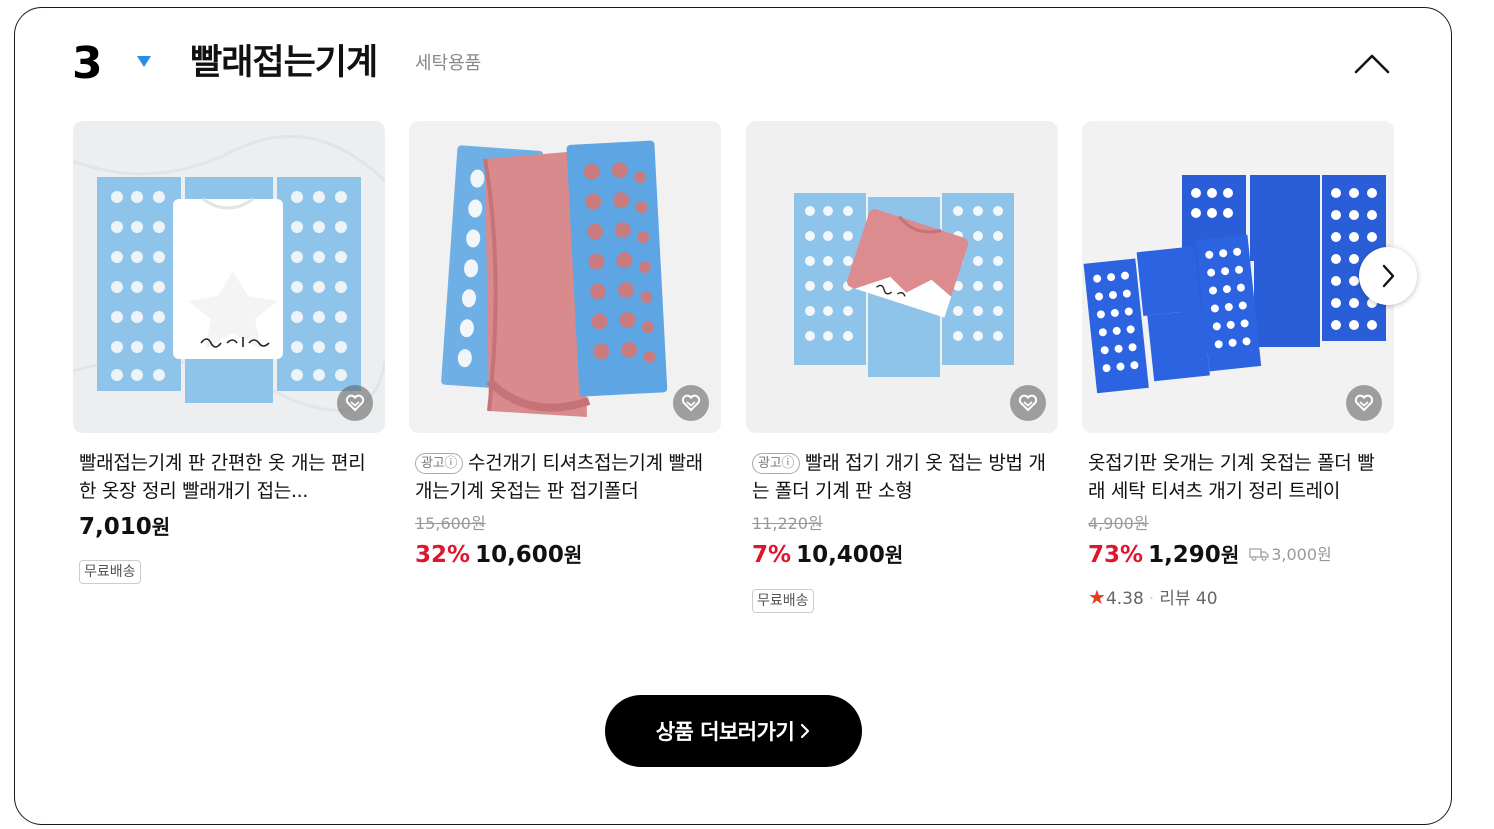 The image size is (1494, 829). Describe the element at coordinates (1097, 597) in the screenshot. I see `star-icon: ★` at that location.